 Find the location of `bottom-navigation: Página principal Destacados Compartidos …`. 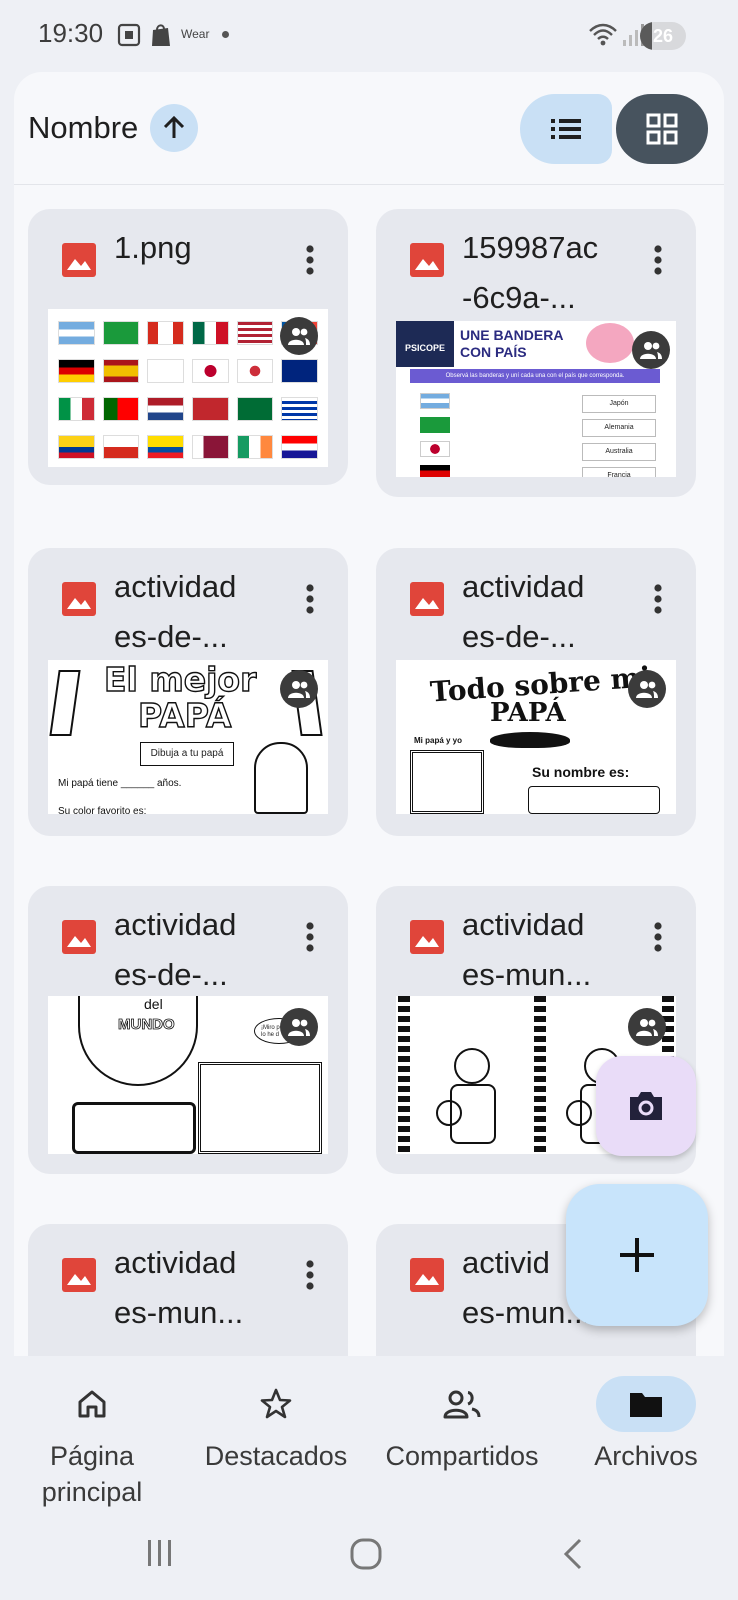

bottom-navigation: Página principal Destacados Compartidos … is located at coordinates (369, 1436).